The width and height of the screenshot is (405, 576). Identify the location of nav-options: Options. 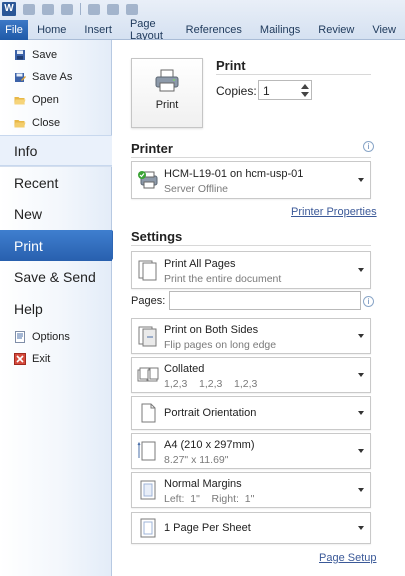
(56, 337).